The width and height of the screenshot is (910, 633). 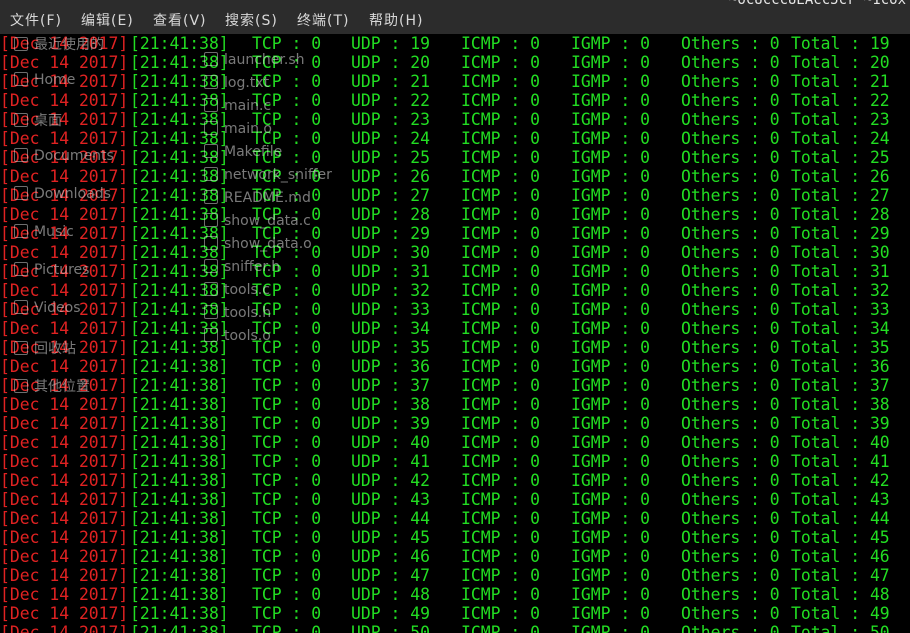 I want to click on log-total: Total : 27, so click(x=840, y=195).